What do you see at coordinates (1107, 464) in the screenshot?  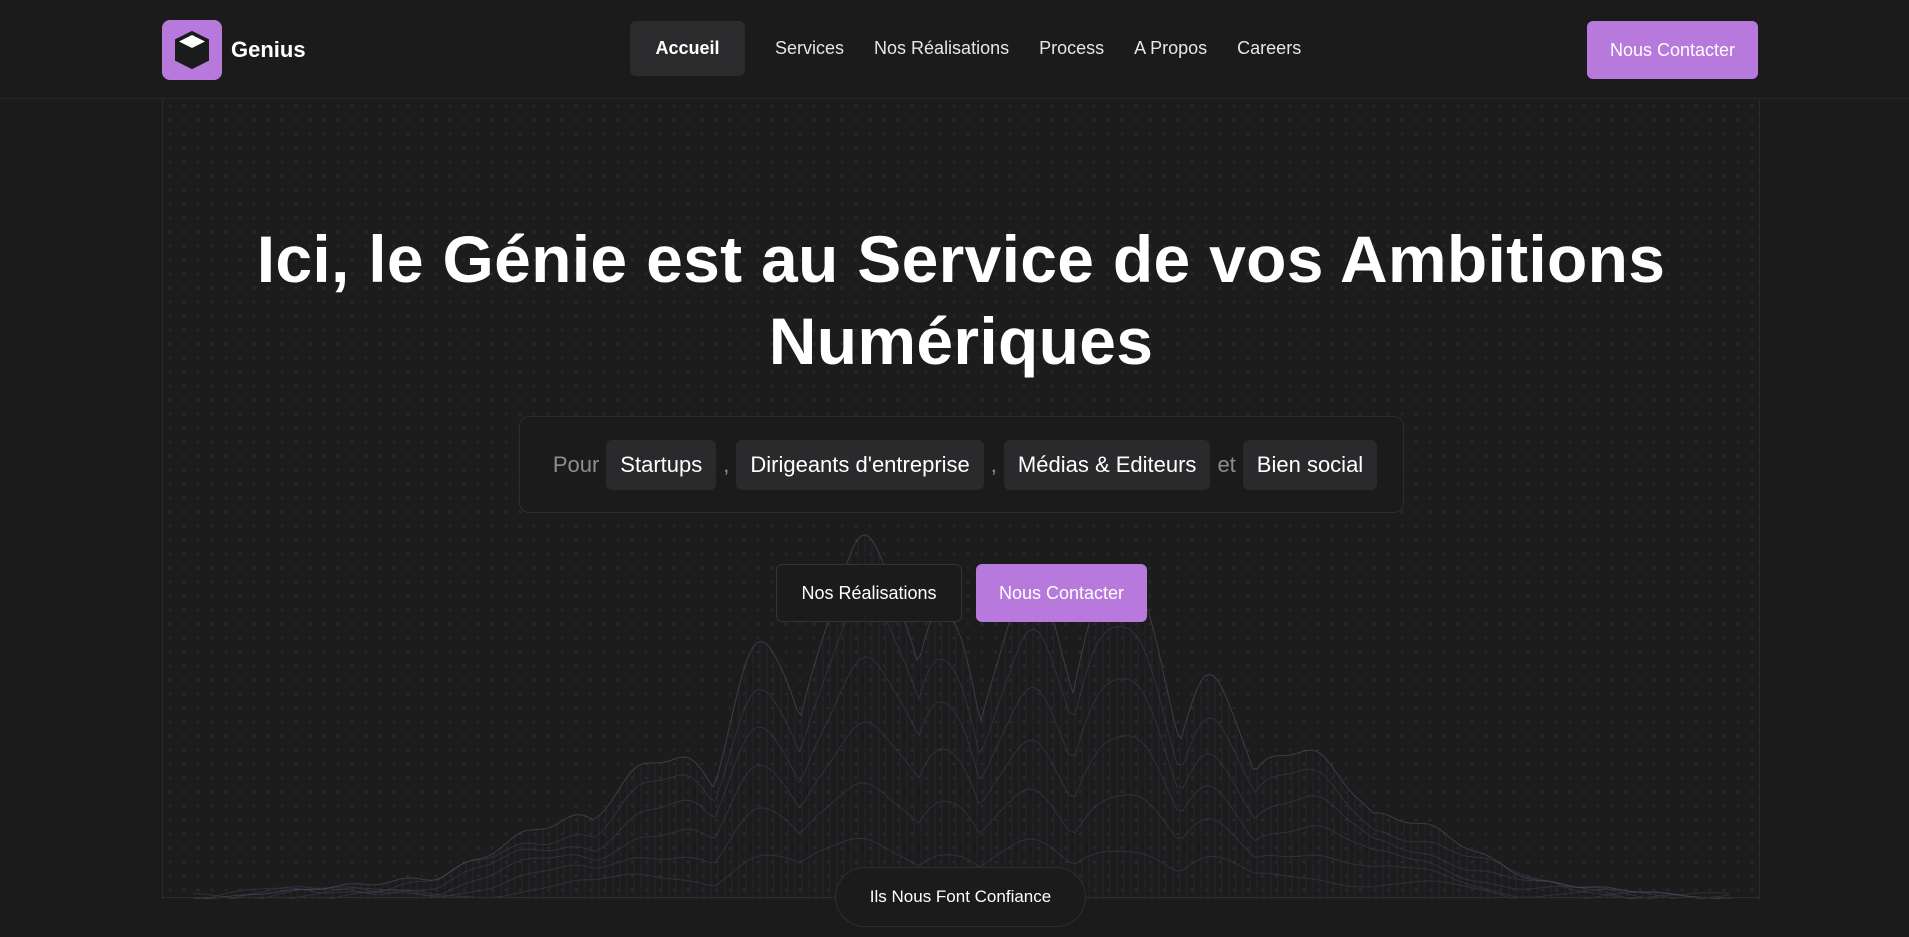 I see `audience-chip-medias: Médias & Editeurs` at bounding box center [1107, 464].